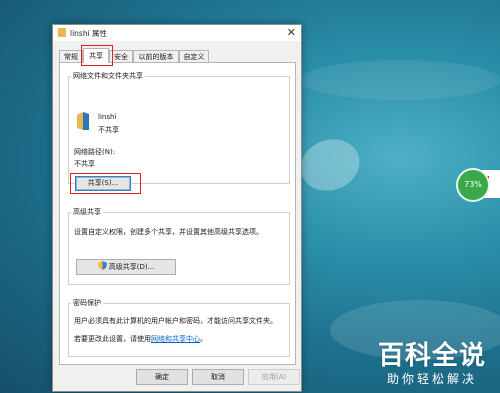 This screenshot has width=500, height=393. What do you see at coordinates (84, 164) in the screenshot?
I see `network-path-value: 不共享` at bounding box center [84, 164].